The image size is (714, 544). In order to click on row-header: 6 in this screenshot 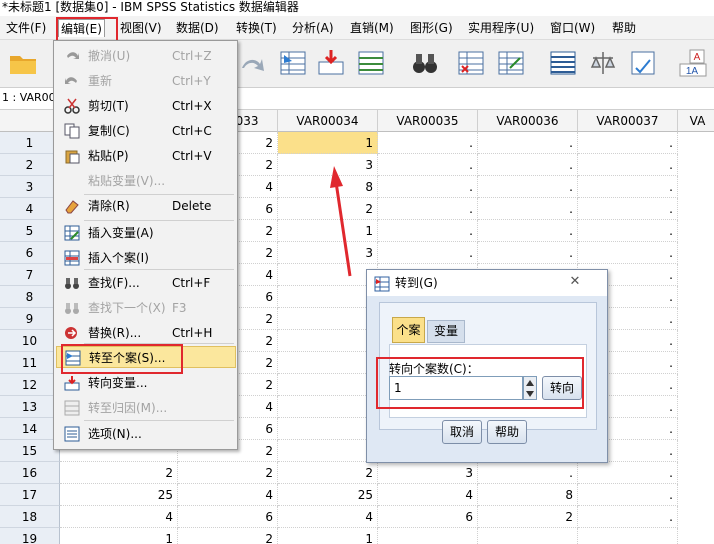, I will do `click(30, 253)`.